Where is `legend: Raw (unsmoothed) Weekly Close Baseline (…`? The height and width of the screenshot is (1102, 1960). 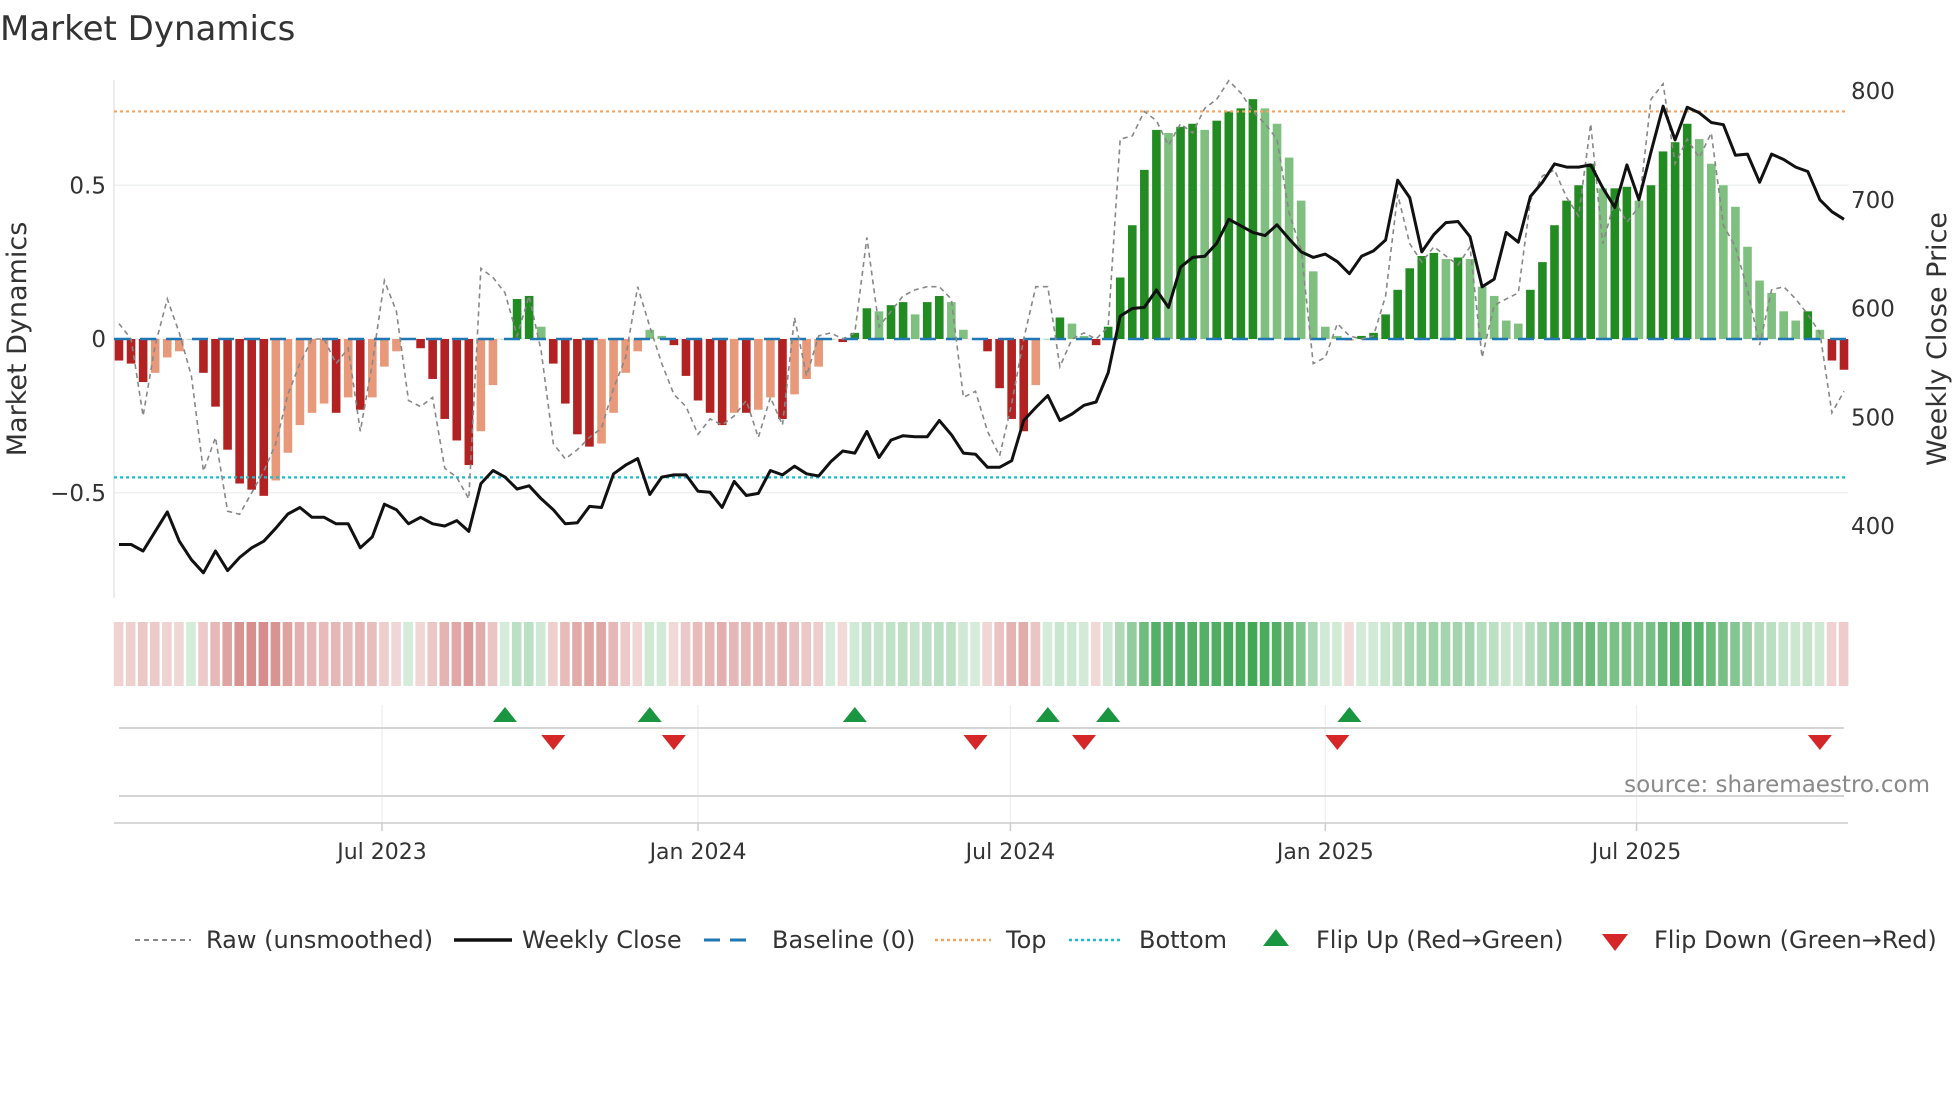
legend: Raw (unsmoothed) Weekly Close Baseline (… is located at coordinates (1036, 940).